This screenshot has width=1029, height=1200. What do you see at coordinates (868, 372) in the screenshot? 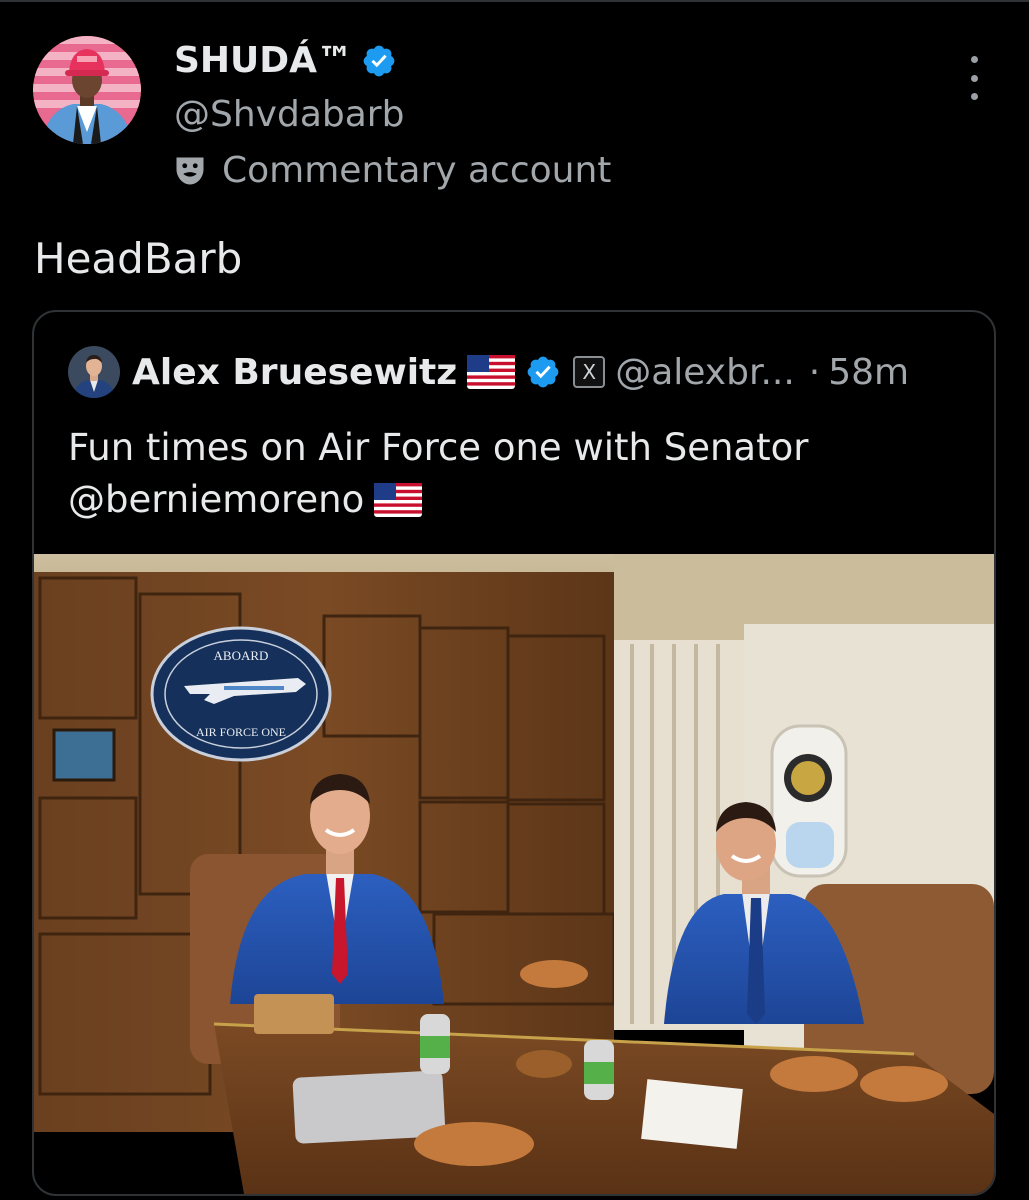
I see `quote-timestamp: 58m` at bounding box center [868, 372].